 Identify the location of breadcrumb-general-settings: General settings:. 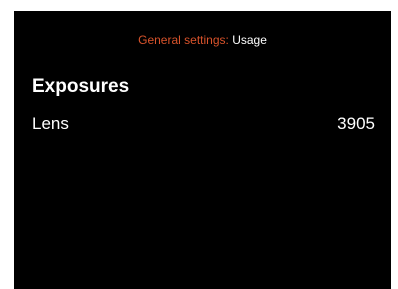
(183, 40).